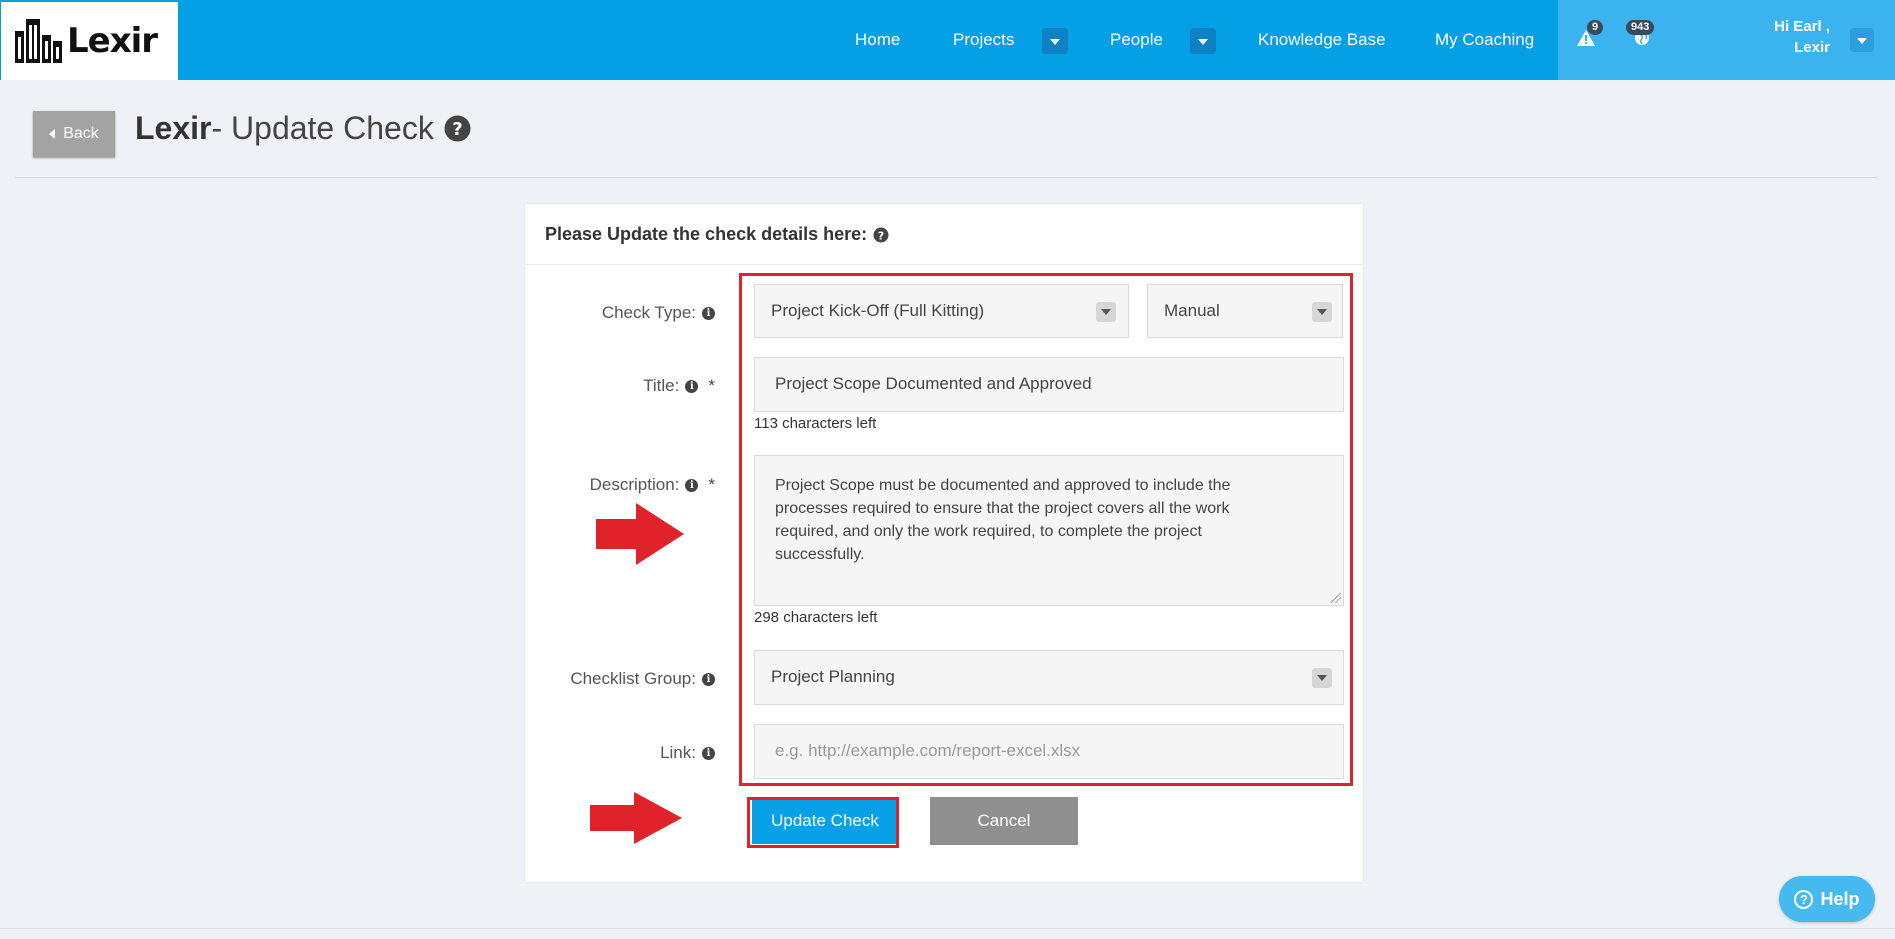 The height and width of the screenshot is (939, 1895). Describe the element at coordinates (946, 177) in the screenshot. I see `header-divider` at that location.